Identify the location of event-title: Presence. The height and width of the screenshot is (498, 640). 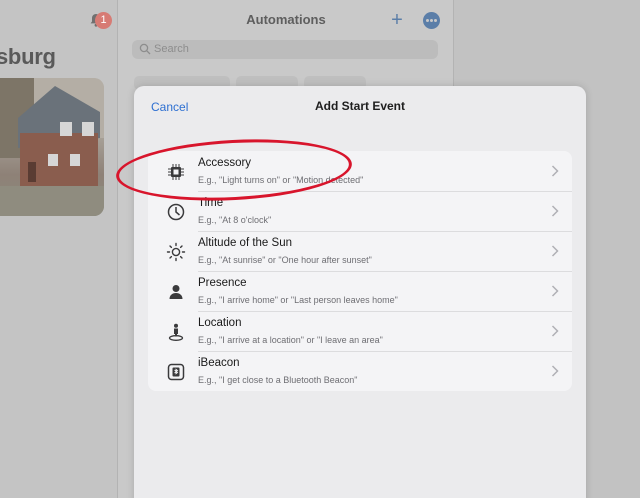
(222, 283).